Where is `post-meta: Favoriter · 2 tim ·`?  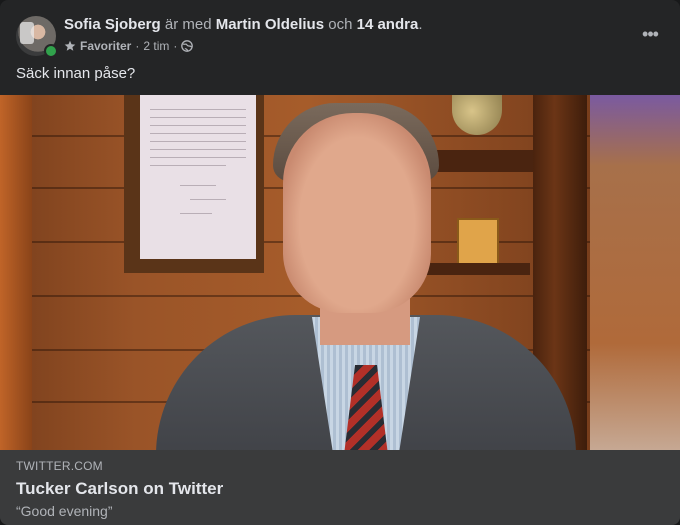 post-meta: Favoriter · 2 tim · is located at coordinates (129, 46).